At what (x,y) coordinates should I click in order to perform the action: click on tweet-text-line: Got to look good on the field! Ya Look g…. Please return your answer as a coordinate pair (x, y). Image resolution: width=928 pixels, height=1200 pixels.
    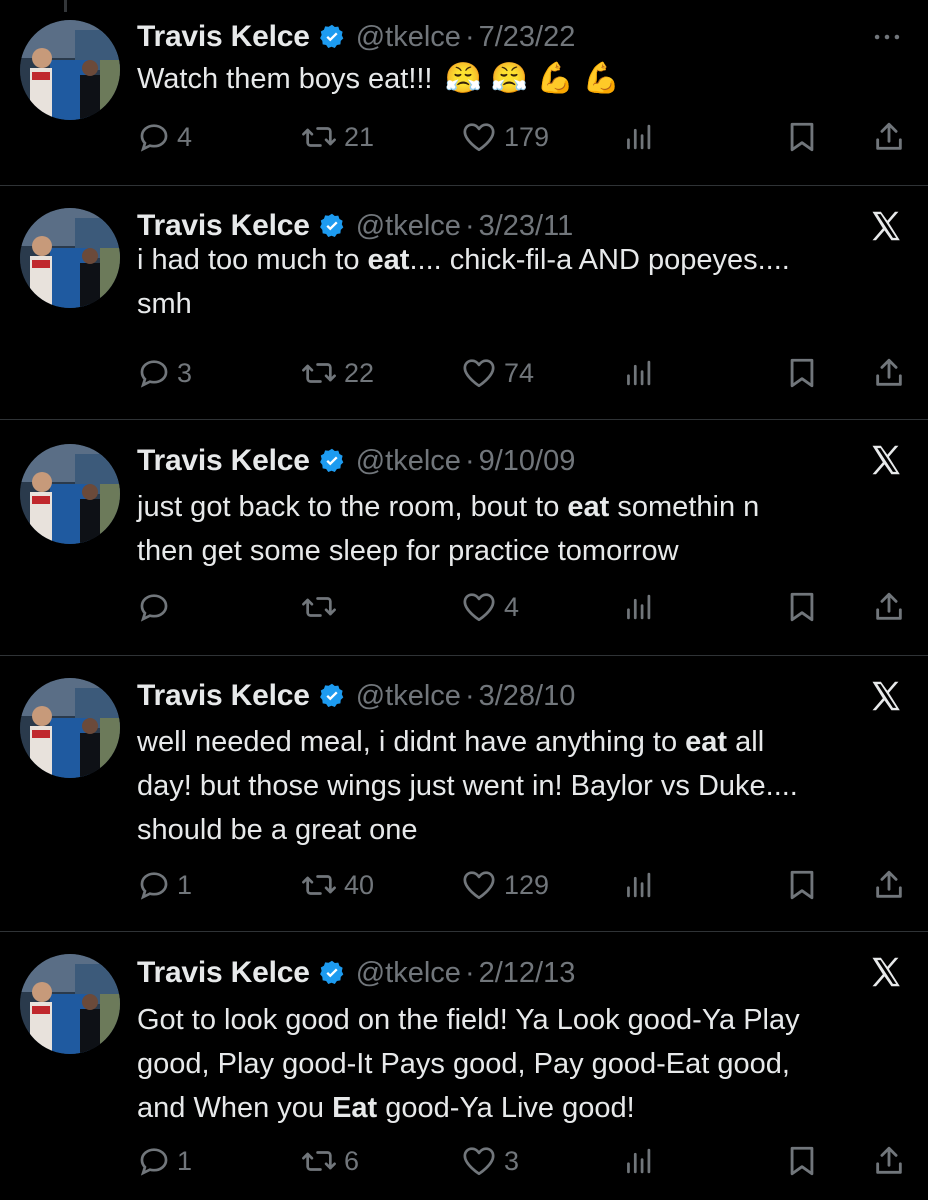
    Looking at the image, I should click on (468, 1020).